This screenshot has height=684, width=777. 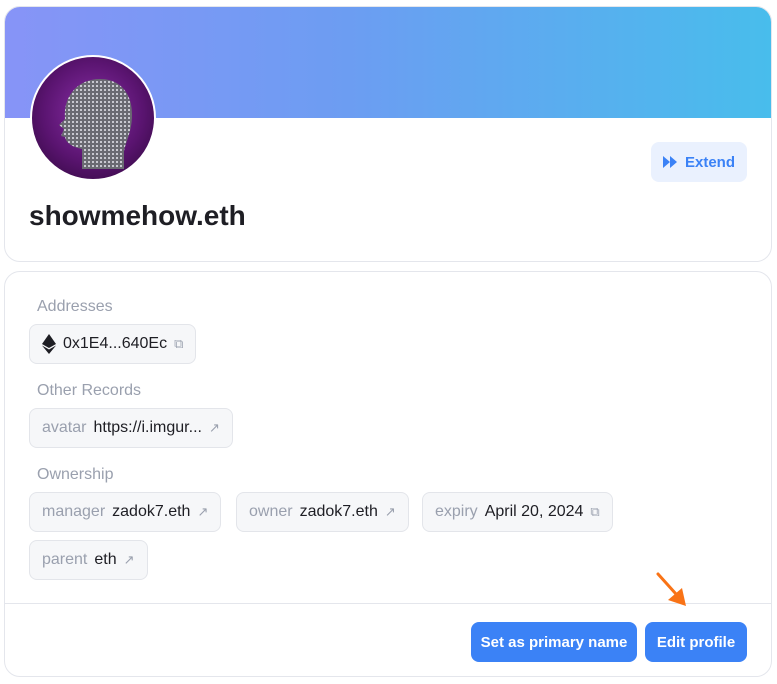 I want to click on expiry-value: April 20, 2024, so click(x=534, y=511).